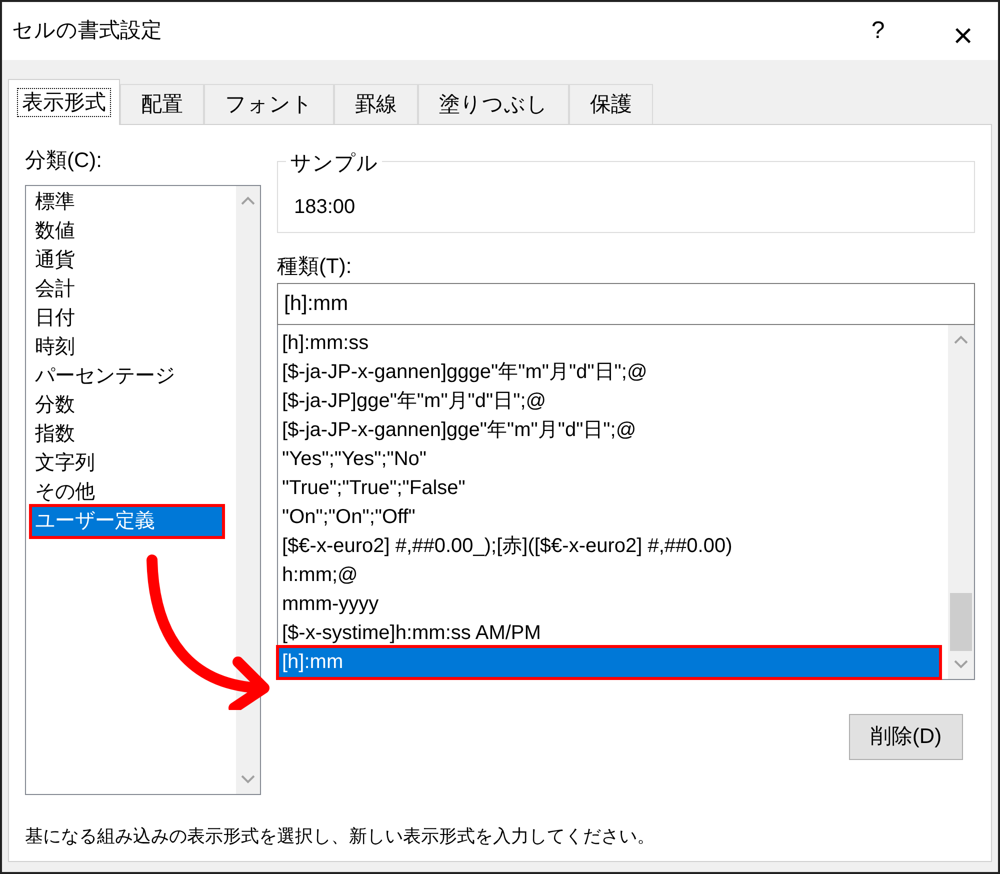 The width and height of the screenshot is (1000, 874). Describe the element at coordinates (64, 102) in the screenshot. I see `tab: 表示形式` at that location.